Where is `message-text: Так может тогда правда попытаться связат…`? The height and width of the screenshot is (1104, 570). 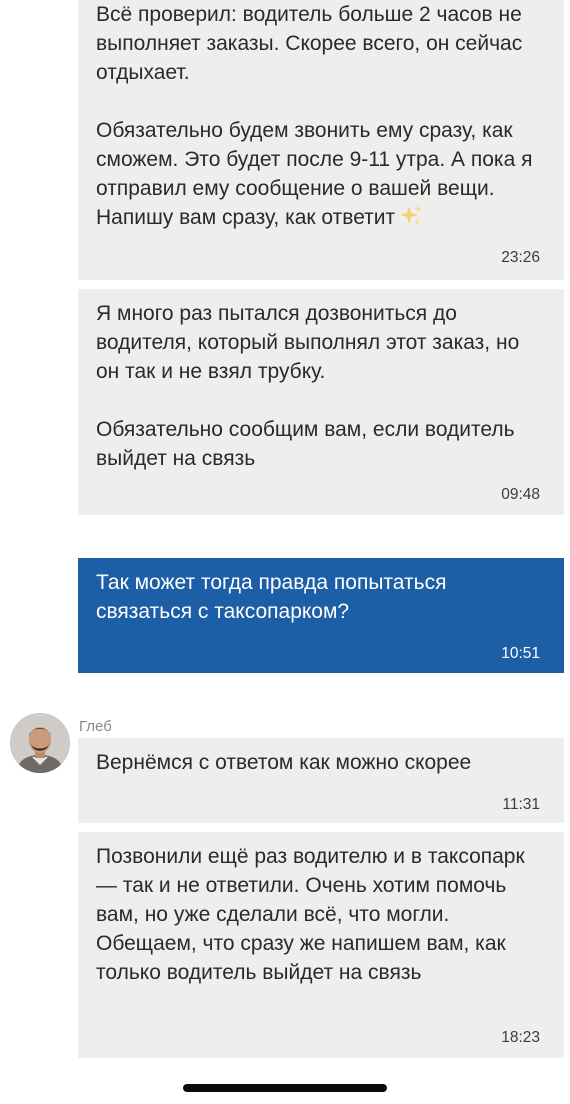
message-text: Так может тогда правда попытаться связат… is located at coordinates (274, 597).